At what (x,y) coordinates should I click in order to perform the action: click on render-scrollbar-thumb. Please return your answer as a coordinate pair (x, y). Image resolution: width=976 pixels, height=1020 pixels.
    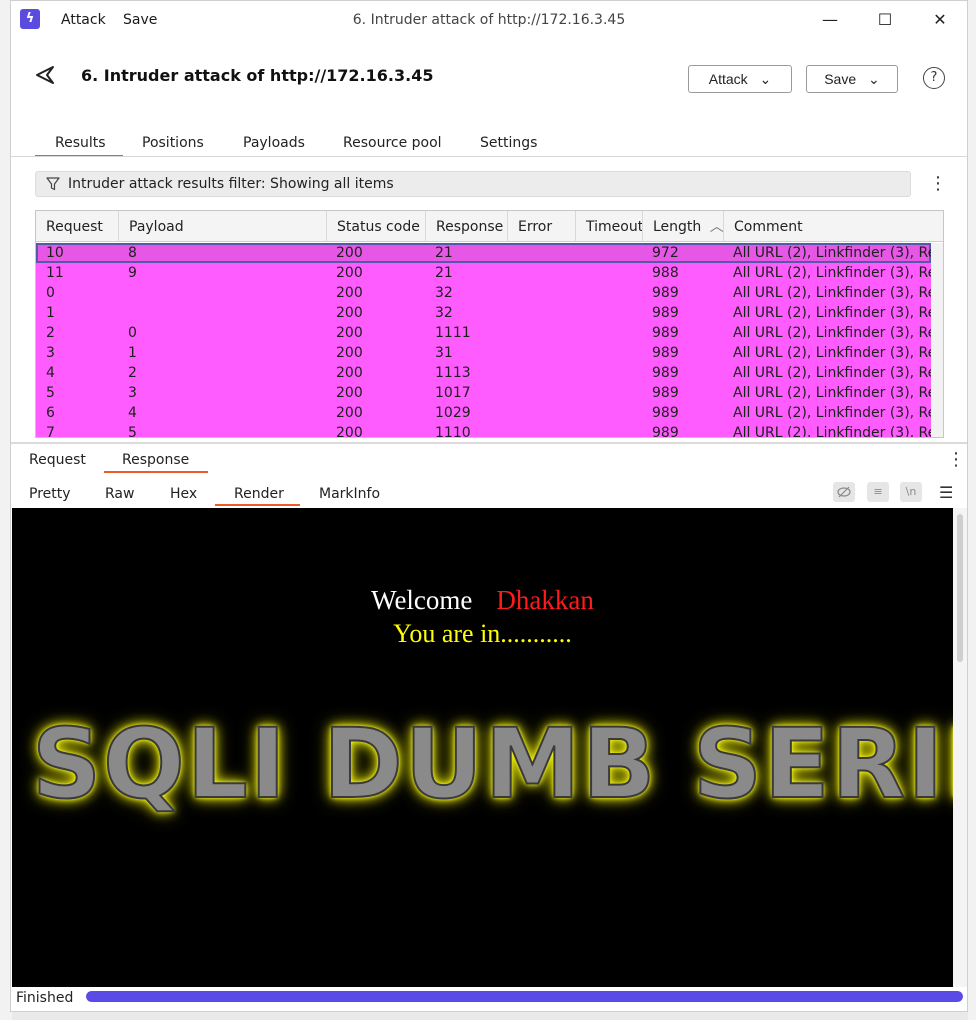
    Looking at the image, I should click on (960, 588).